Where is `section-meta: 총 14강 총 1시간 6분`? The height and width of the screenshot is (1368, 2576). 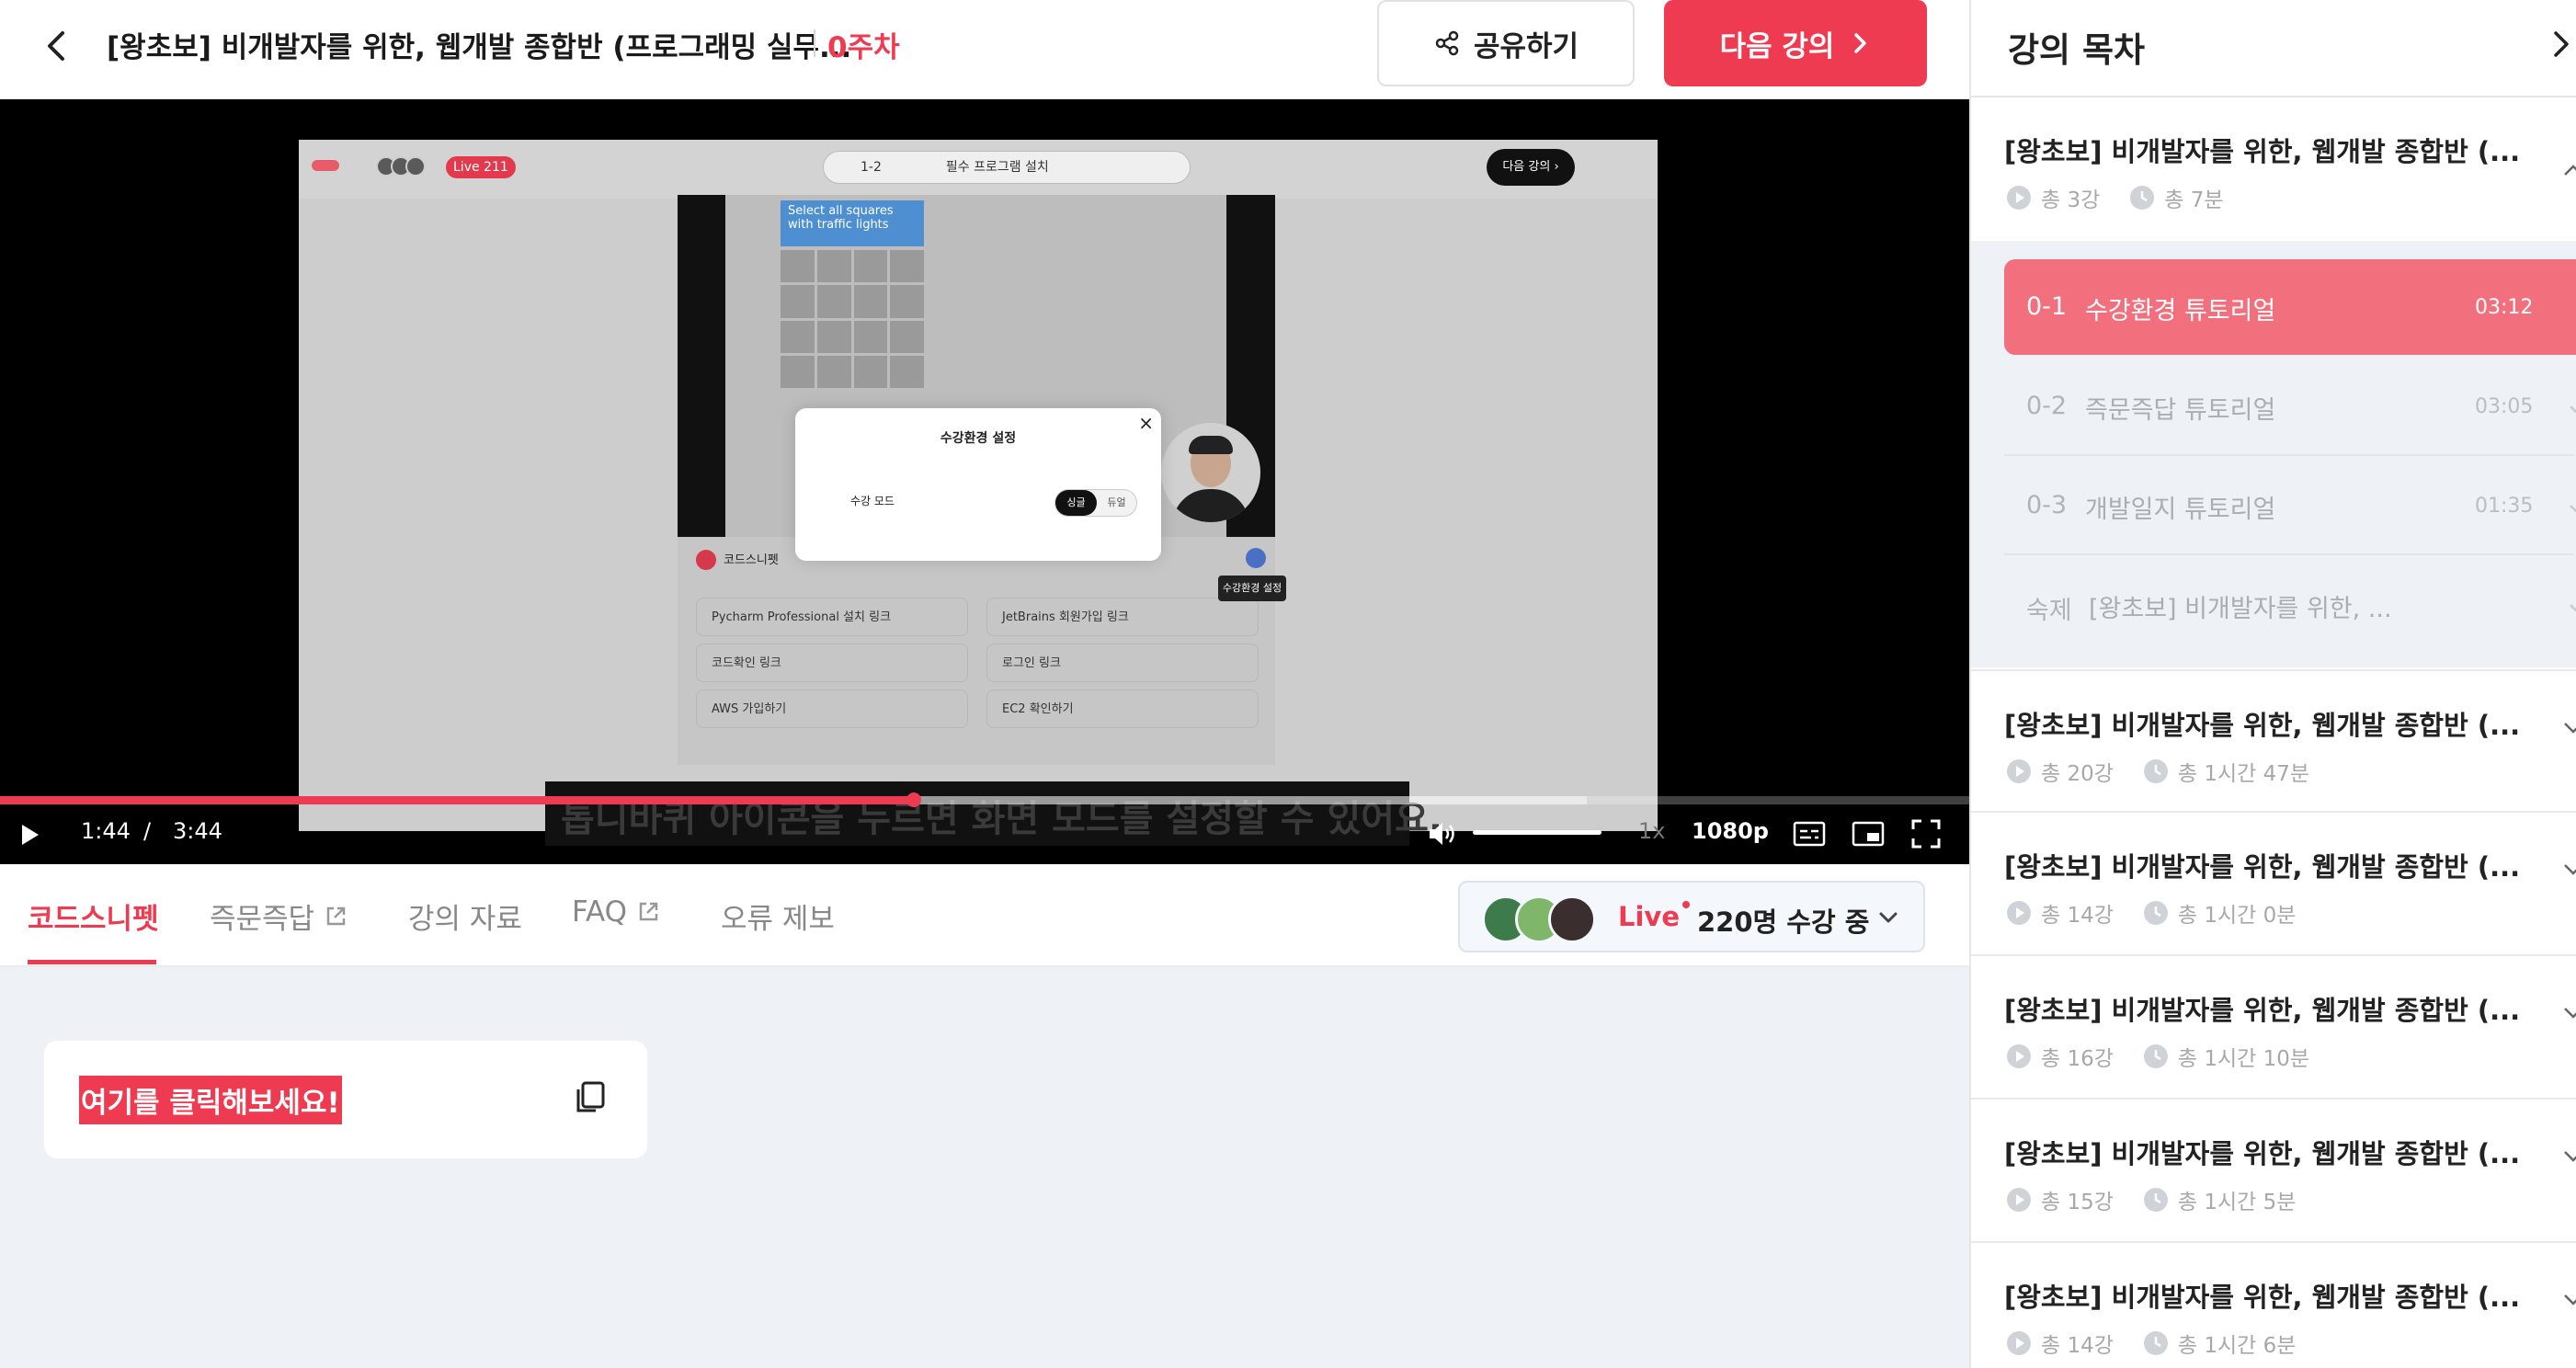 section-meta: 총 14강 총 1시간 6분 is located at coordinates (2151, 1343).